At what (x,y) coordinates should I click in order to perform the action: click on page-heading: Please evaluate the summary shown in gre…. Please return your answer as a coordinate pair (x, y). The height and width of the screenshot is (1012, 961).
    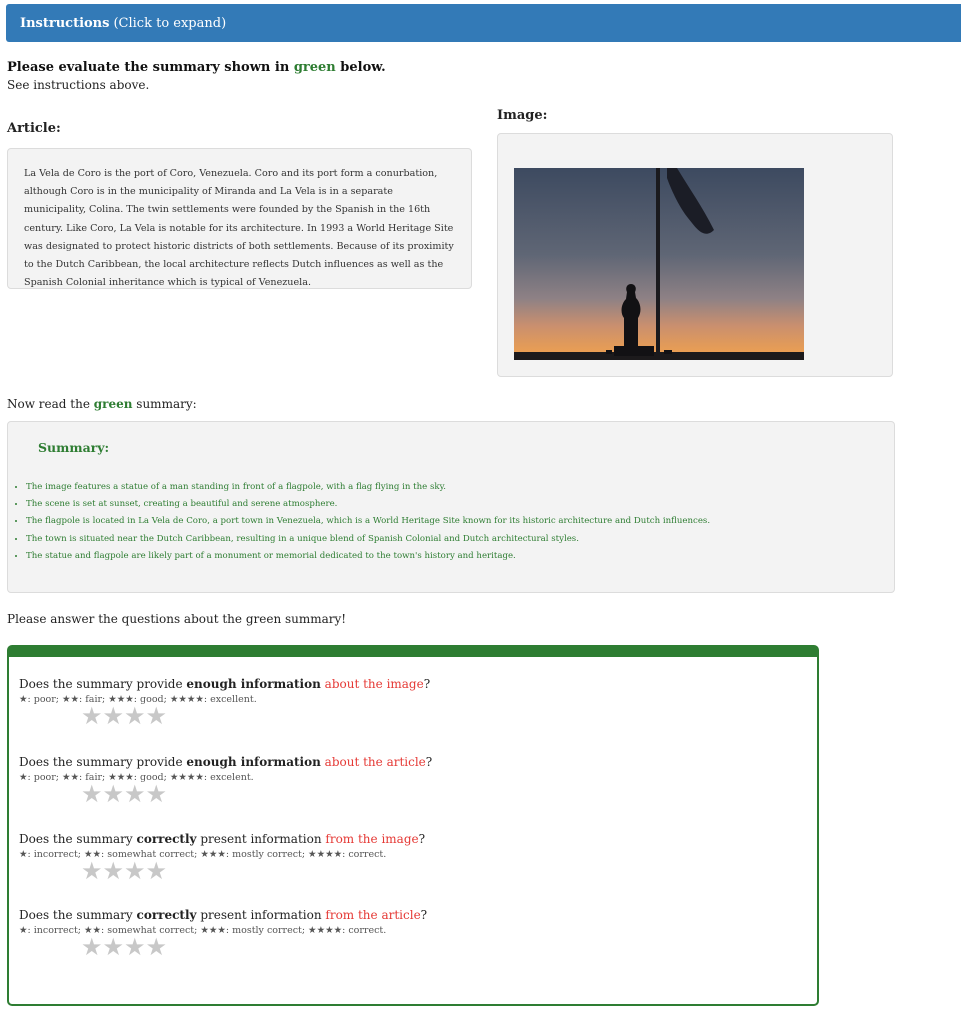
    Looking at the image, I should click on (196, 67).